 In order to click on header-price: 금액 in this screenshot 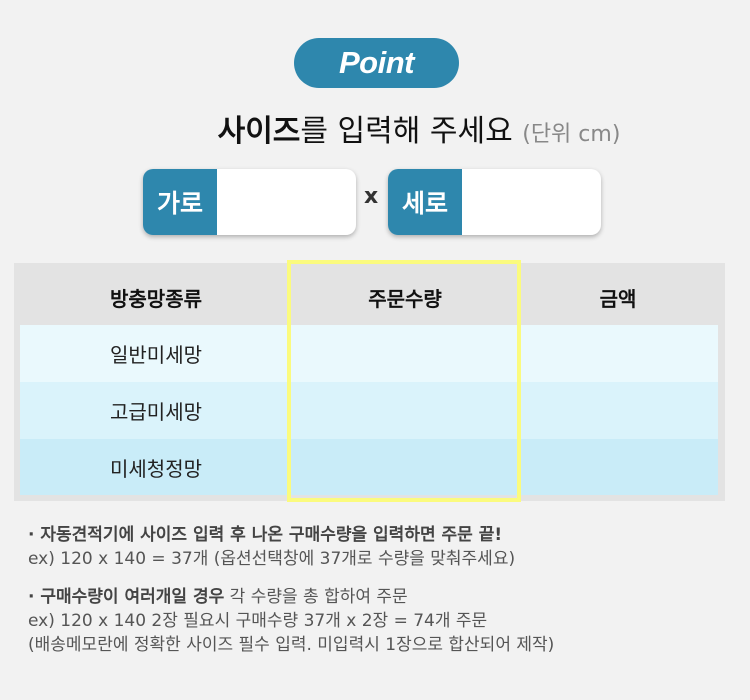, I will do `click(618, 298)`.